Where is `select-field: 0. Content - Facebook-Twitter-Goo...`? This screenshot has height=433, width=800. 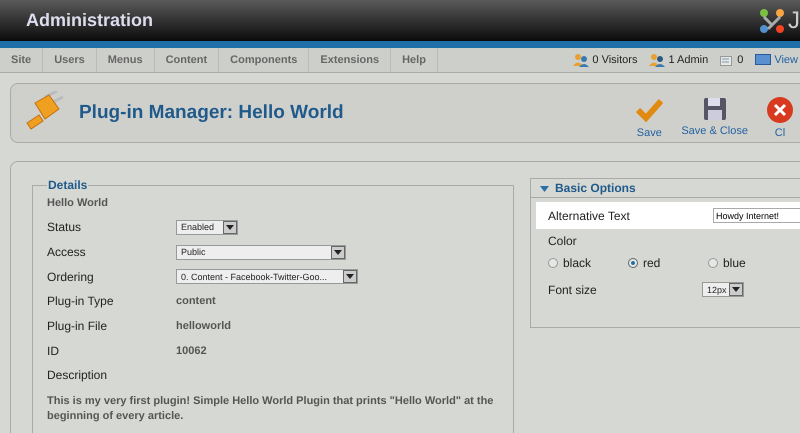 select-field: 0. Content - Facebook-Twitter-Goo... is located at coordinates (267, 276).